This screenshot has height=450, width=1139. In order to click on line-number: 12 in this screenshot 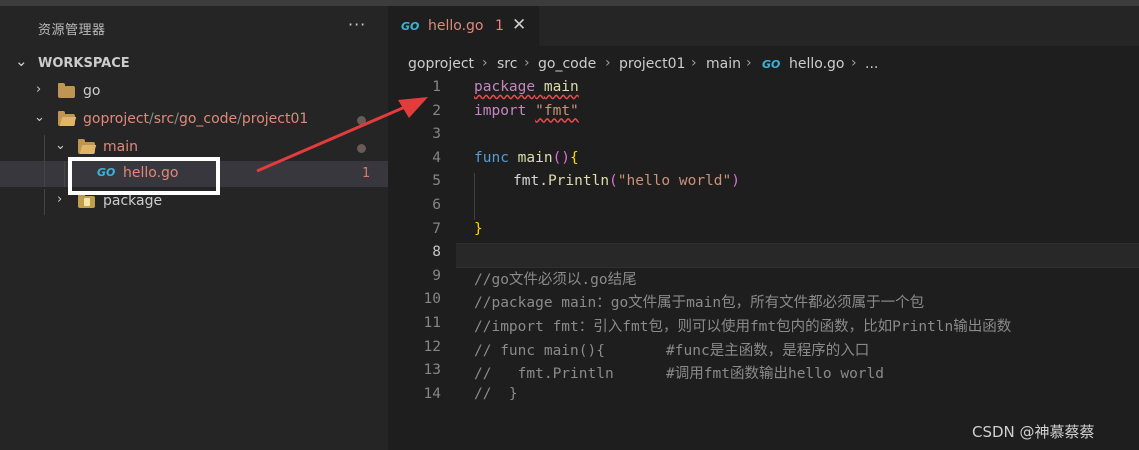, I will do `click(432, 346)`.